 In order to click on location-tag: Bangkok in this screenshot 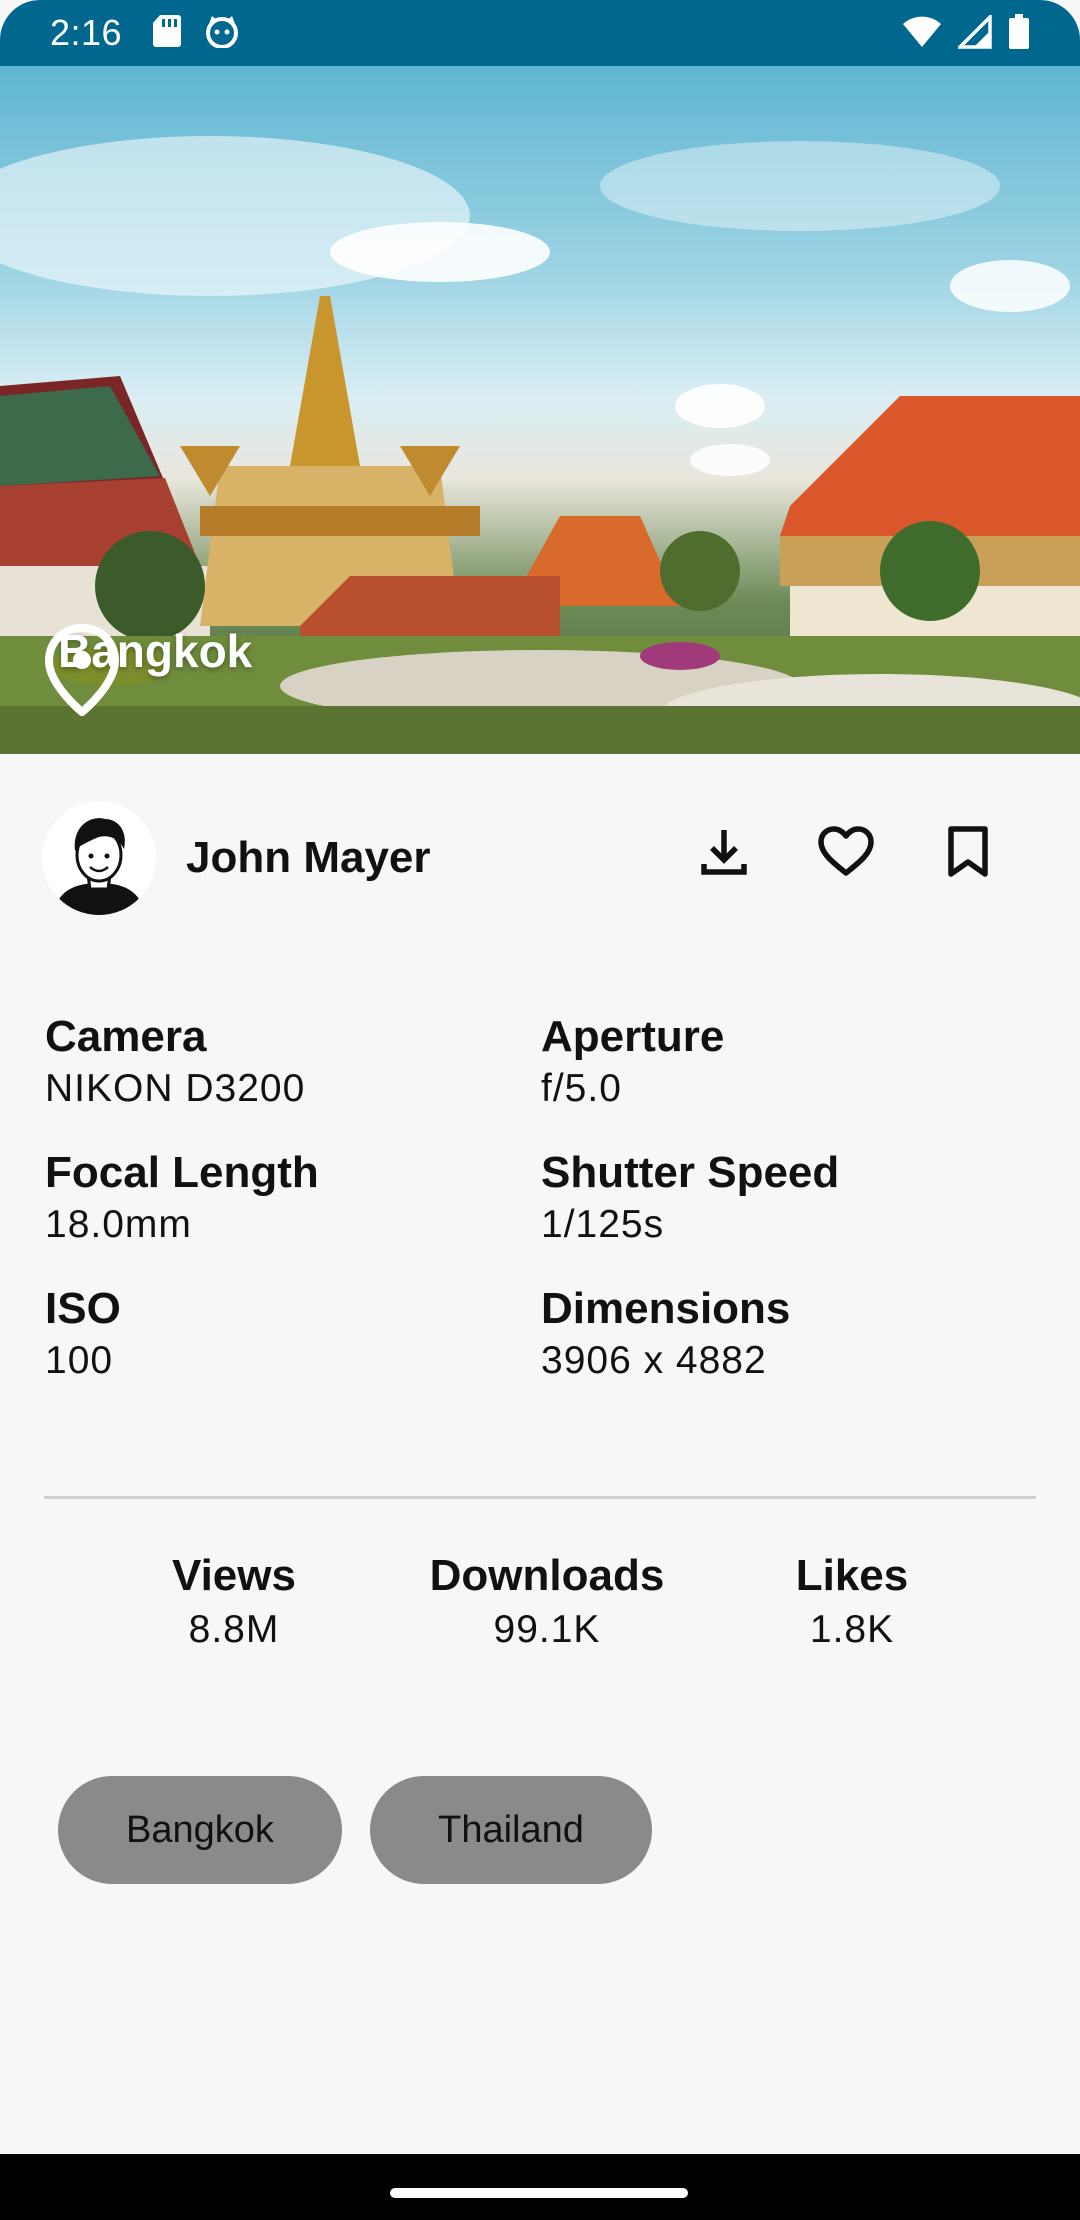, I will do `click(148, 670)`.